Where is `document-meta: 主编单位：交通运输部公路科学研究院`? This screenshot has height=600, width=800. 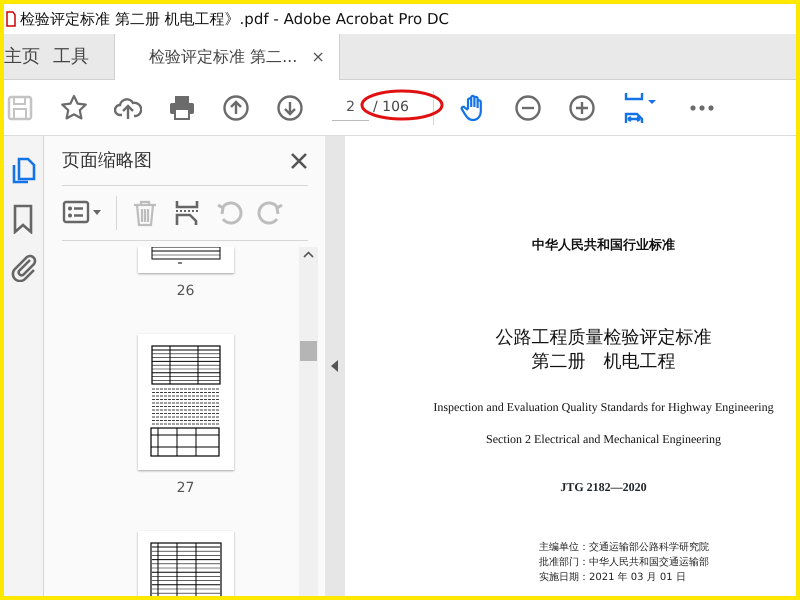 document-meta: 主编单位：交通运输部公路科学研究院 is located at coordinates (624, 547).